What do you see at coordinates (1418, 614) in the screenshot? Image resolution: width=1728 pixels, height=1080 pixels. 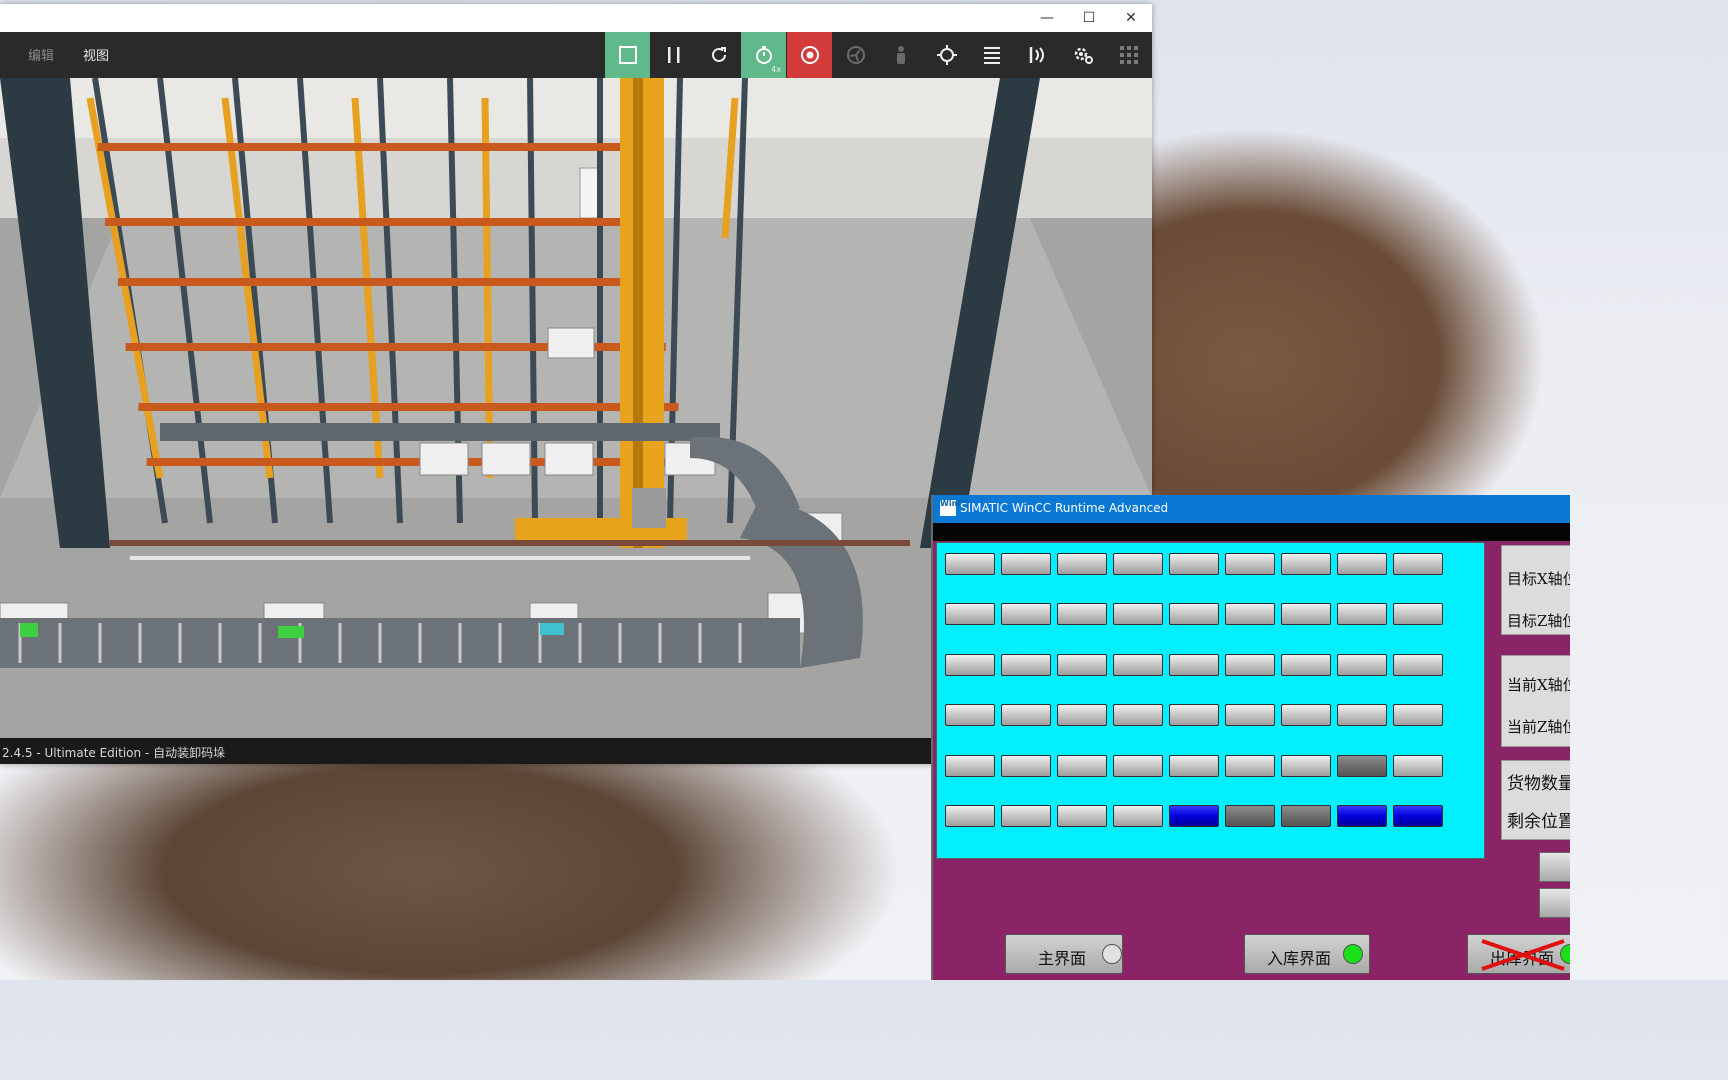 I see `storage-slot-r2-c9` at bounding box center [1418, 614].